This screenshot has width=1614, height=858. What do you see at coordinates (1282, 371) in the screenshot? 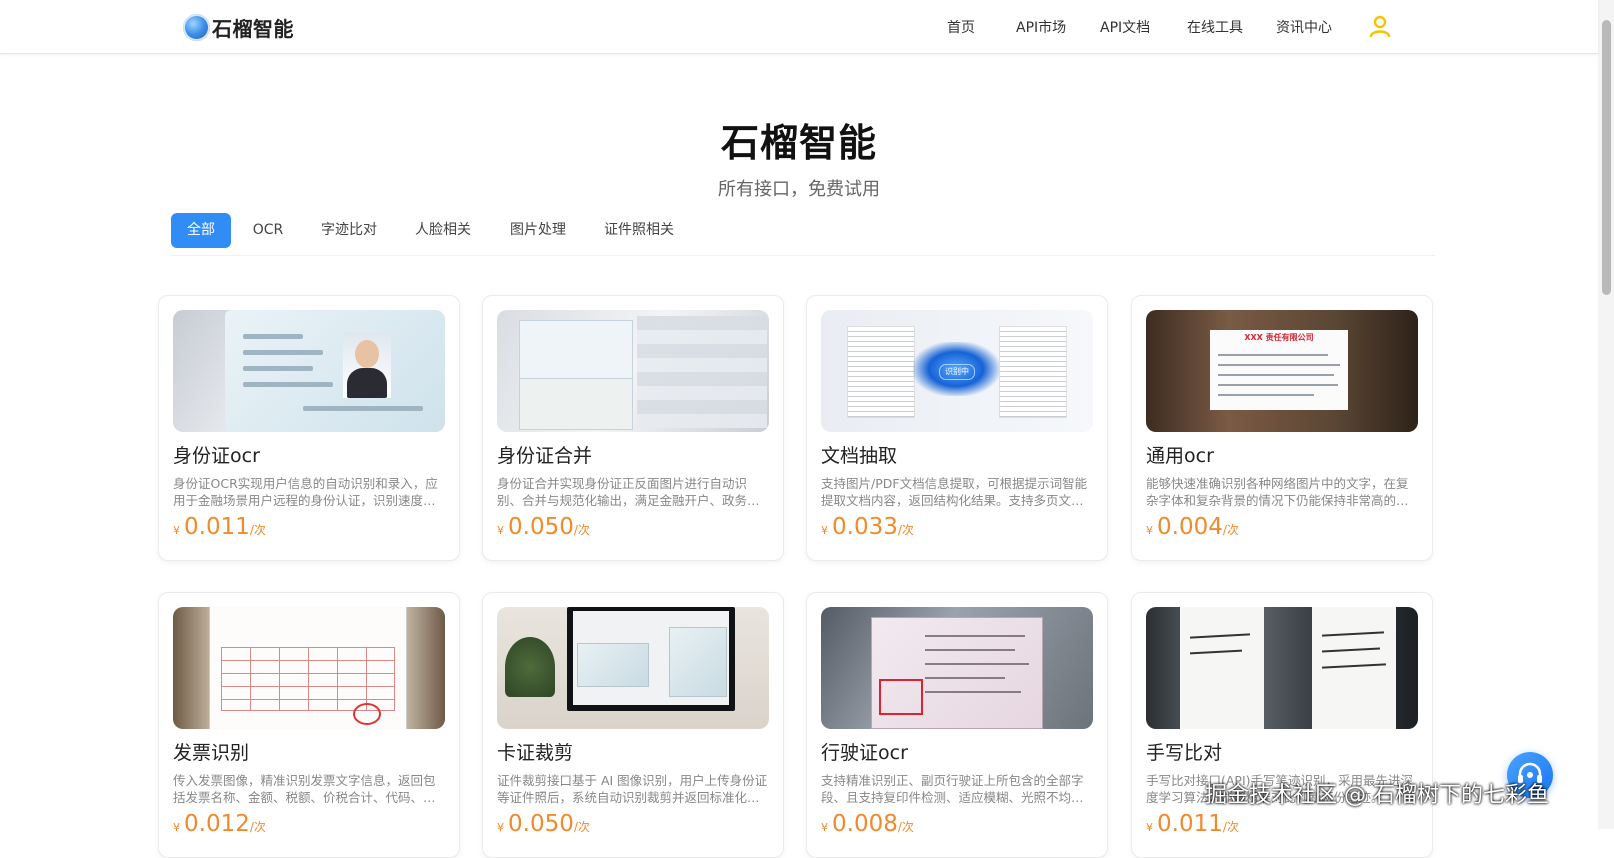
I see `general-ocr-thumbnail: XXX 责任有限公司` at bounding box center [1282, 371].